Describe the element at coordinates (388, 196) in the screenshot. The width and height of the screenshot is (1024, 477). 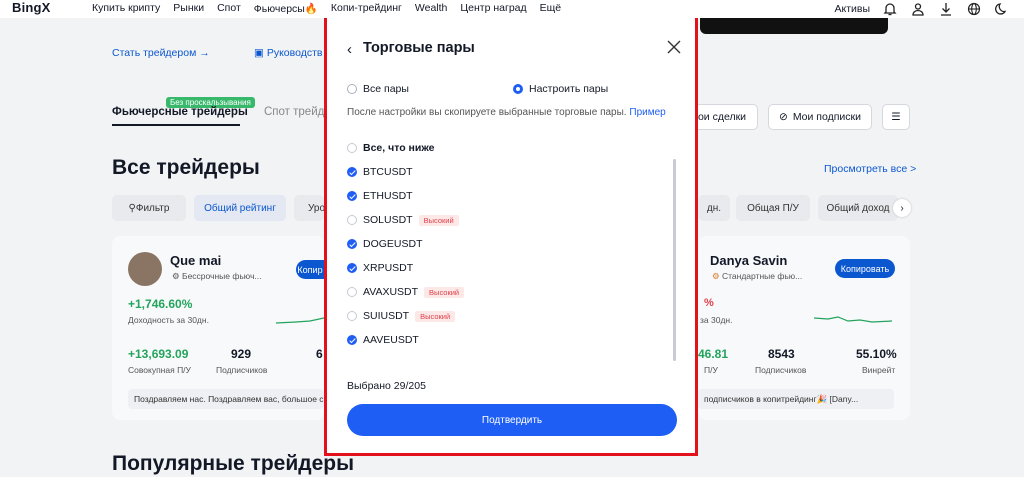
I see `pair-label: ETHUSDT` at that location.